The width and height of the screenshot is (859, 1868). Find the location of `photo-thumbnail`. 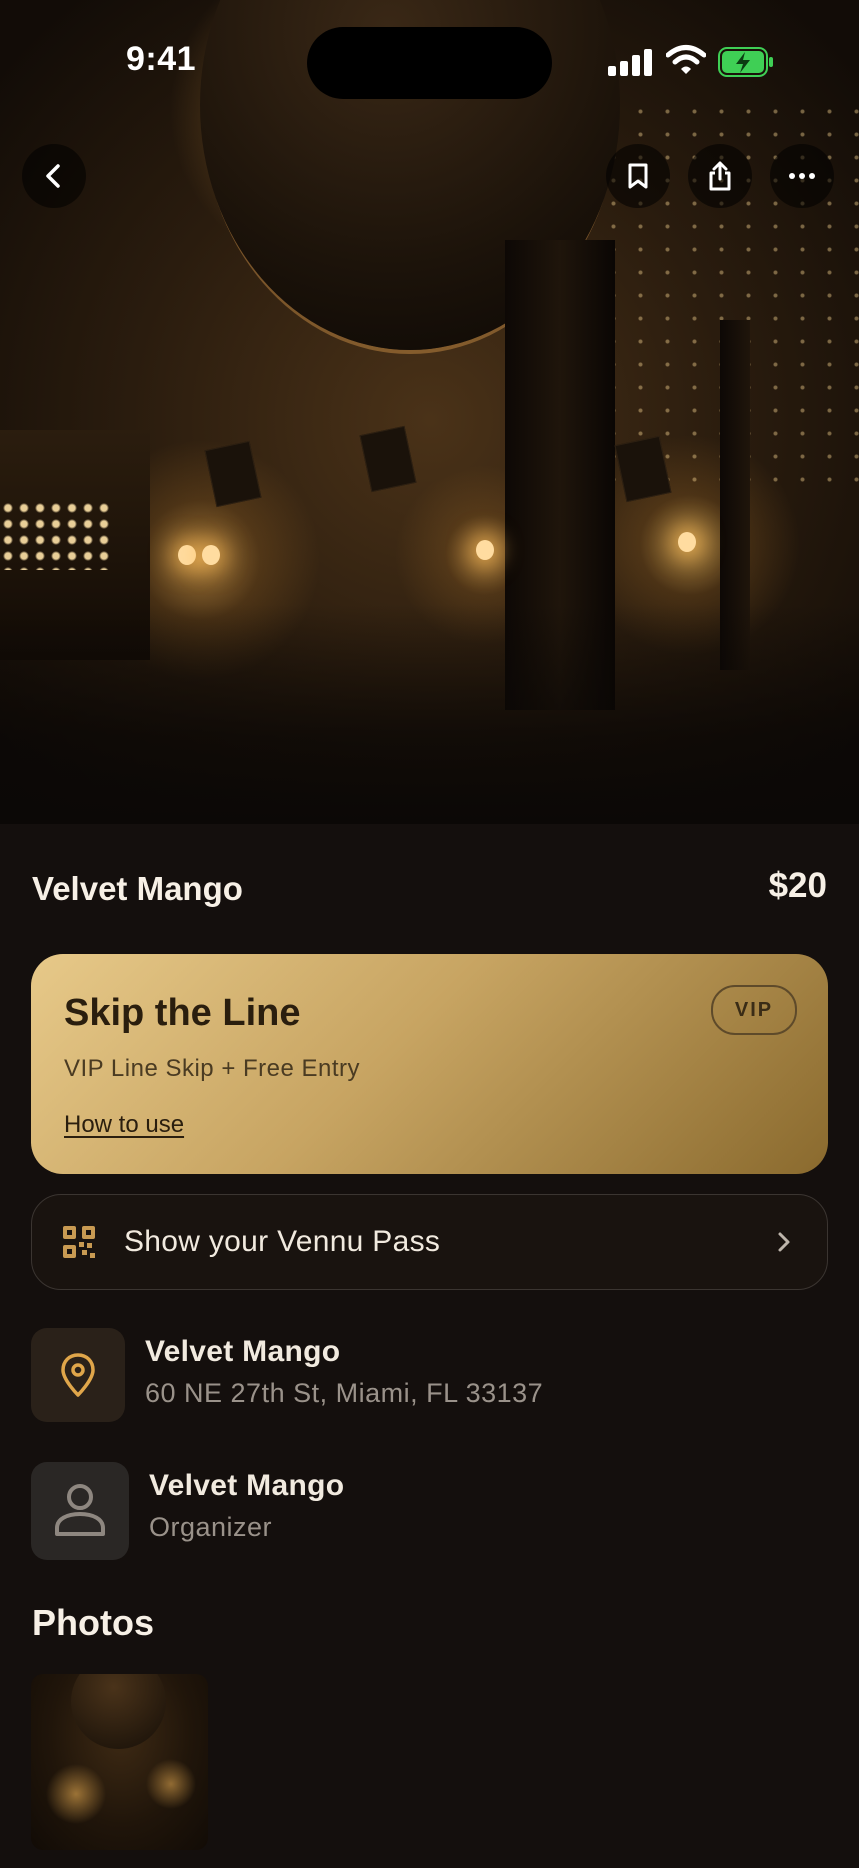

photo-thumbnail is located at coordinates (119, 1762).